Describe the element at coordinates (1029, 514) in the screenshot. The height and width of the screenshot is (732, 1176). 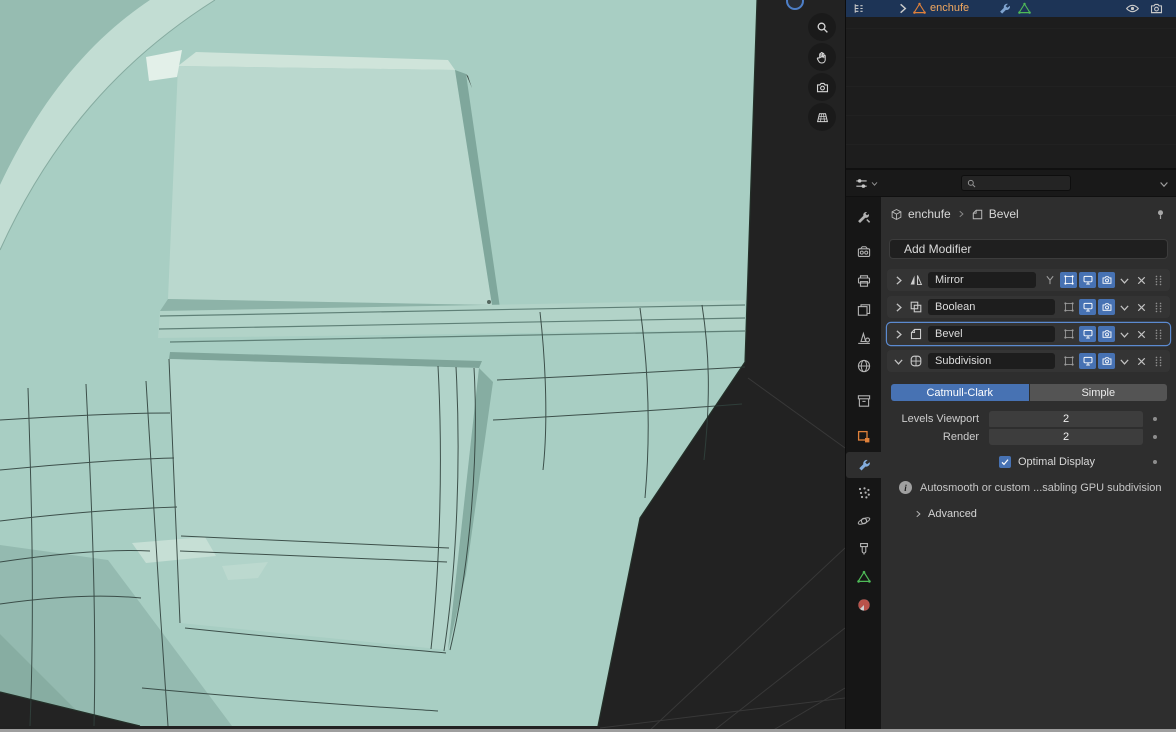
I see `advanced-section-header: Advanced` at that location.